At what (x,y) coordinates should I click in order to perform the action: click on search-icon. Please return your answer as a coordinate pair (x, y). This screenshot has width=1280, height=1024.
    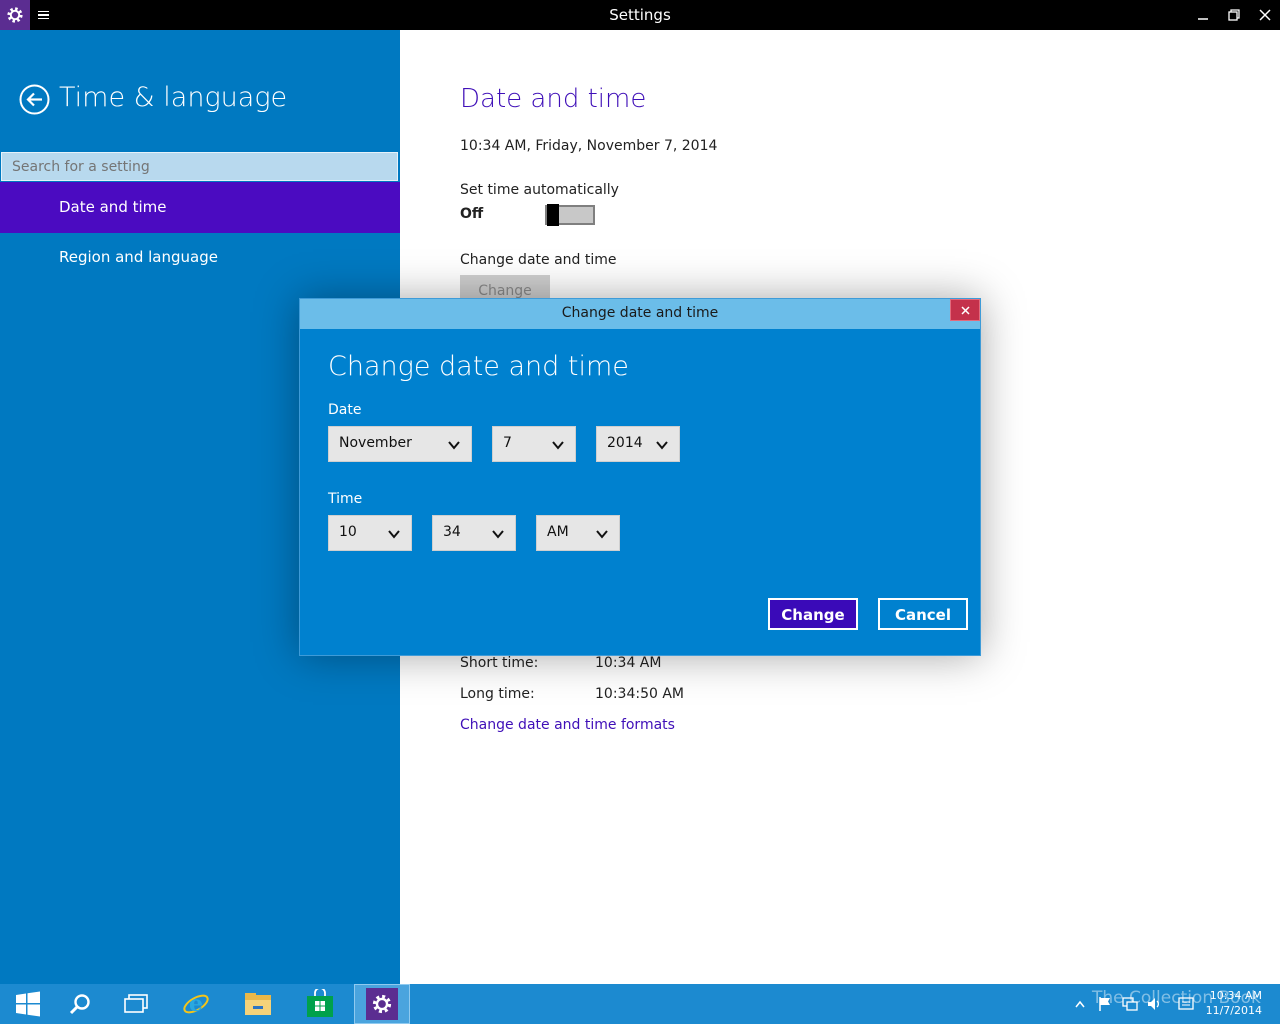
    Looking at the image, I should click on (79, 1004).